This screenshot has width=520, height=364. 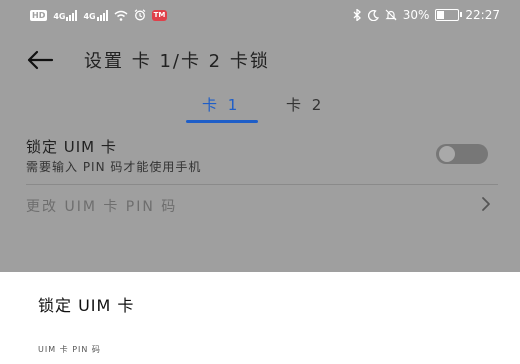 What do you see at coordinates (357, 15) in the screenshot?
I see `bluetooth-icon` at bounding box center [357, 15].